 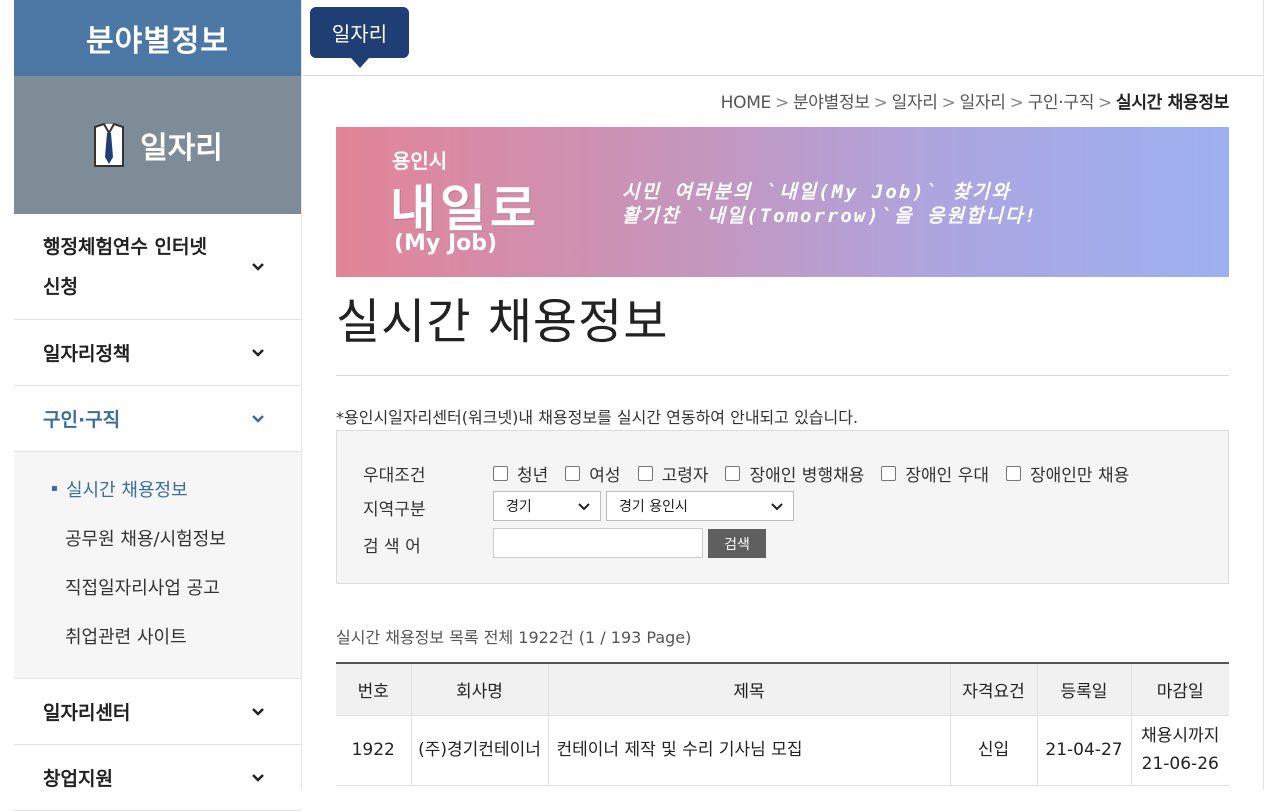 I want to click on breadcrumb: HOME > 분야별정보 > 일자리 > 일자리 > 구인·구직 > 실시간 채용정보, so click(x=783, y=101).